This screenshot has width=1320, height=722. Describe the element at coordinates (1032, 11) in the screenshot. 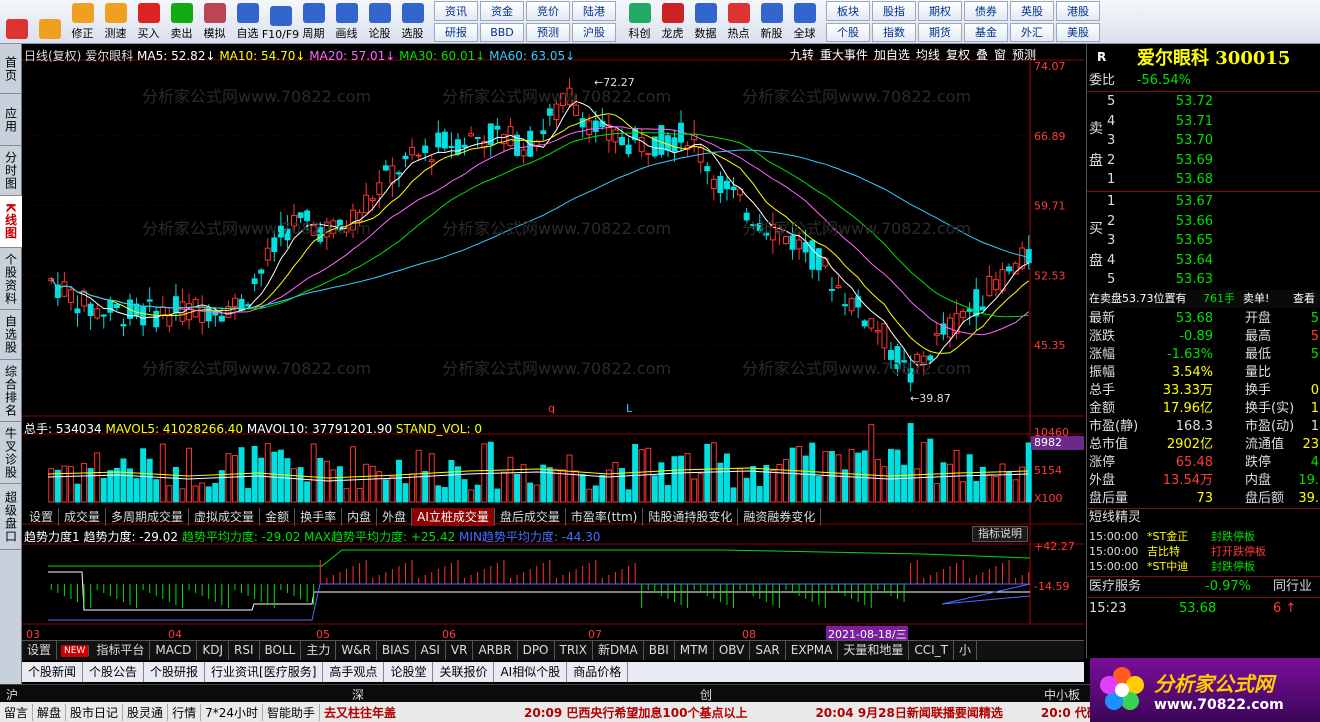

I see `toolbar-market-4-0: 英股` at that location.